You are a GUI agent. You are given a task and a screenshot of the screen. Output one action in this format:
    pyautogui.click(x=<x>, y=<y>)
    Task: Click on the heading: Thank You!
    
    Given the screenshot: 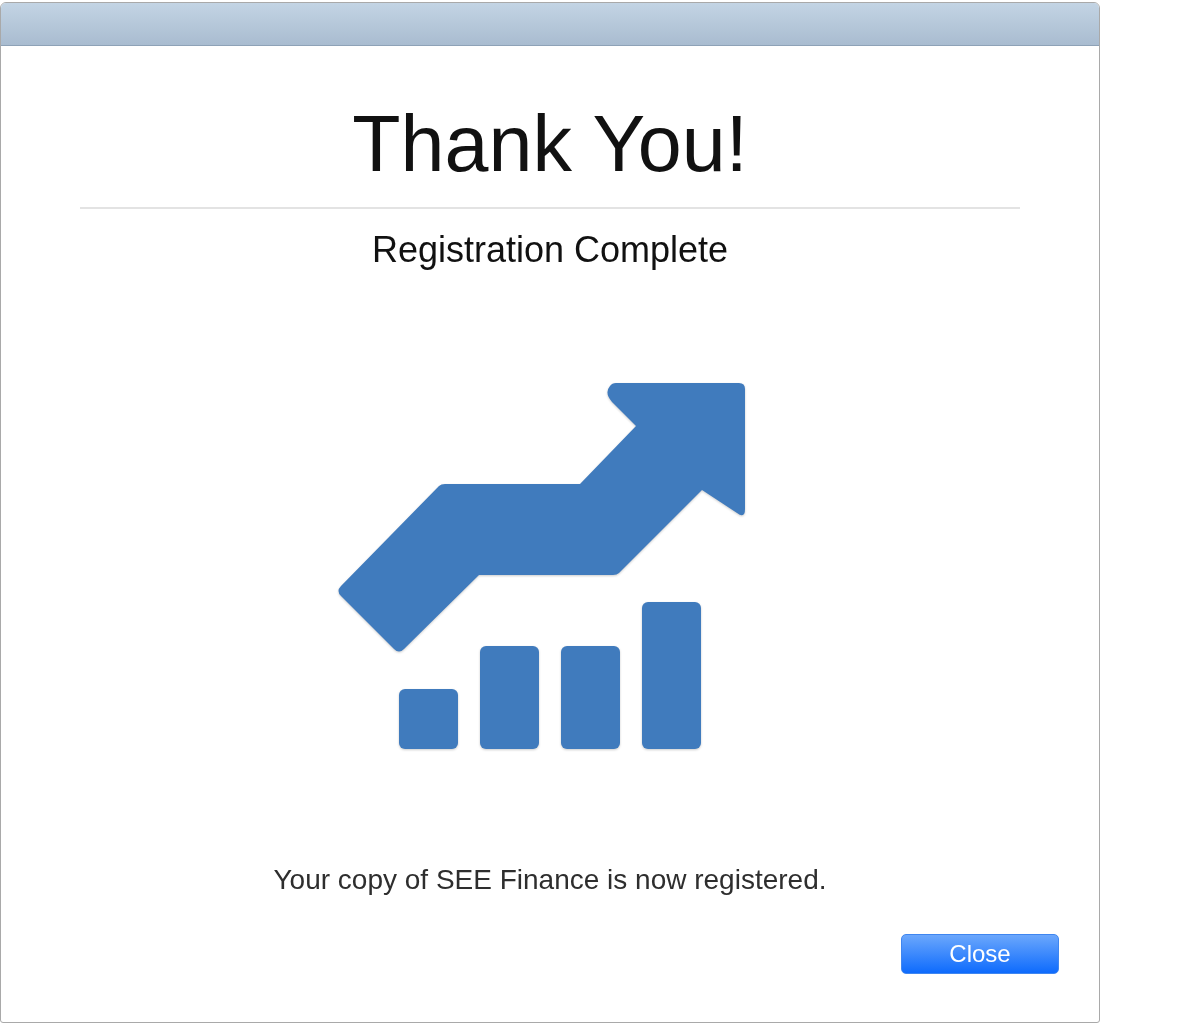 What is the action you would take?
    pyautogui.click(x=550, y=143)
    